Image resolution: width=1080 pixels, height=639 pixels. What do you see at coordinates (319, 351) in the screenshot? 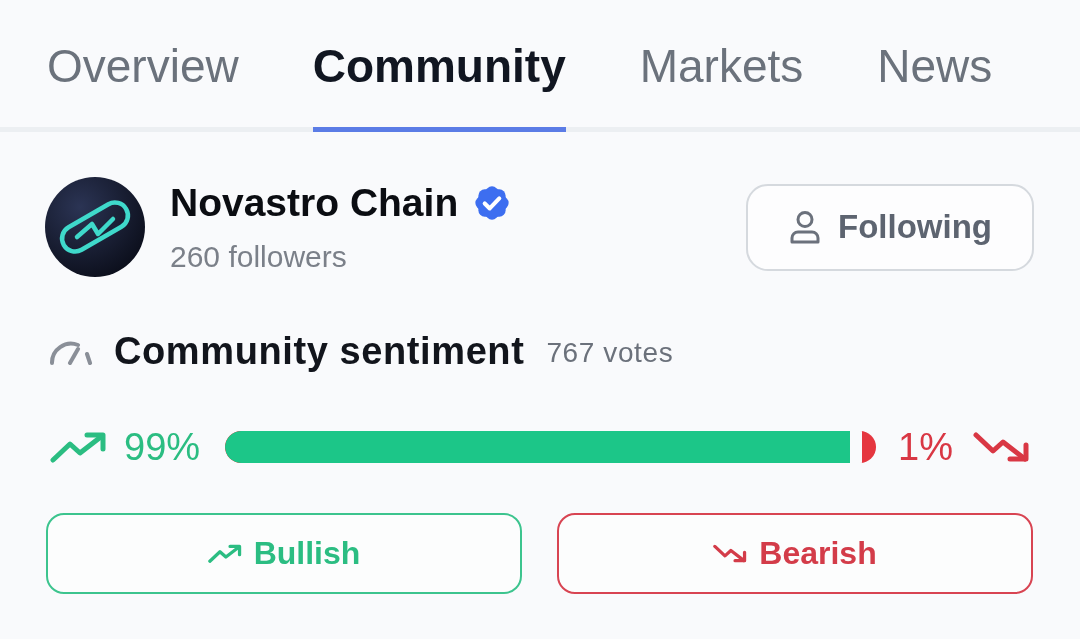
I see `sentiment-title: Community sentiment` at bounding box center [319, 351].